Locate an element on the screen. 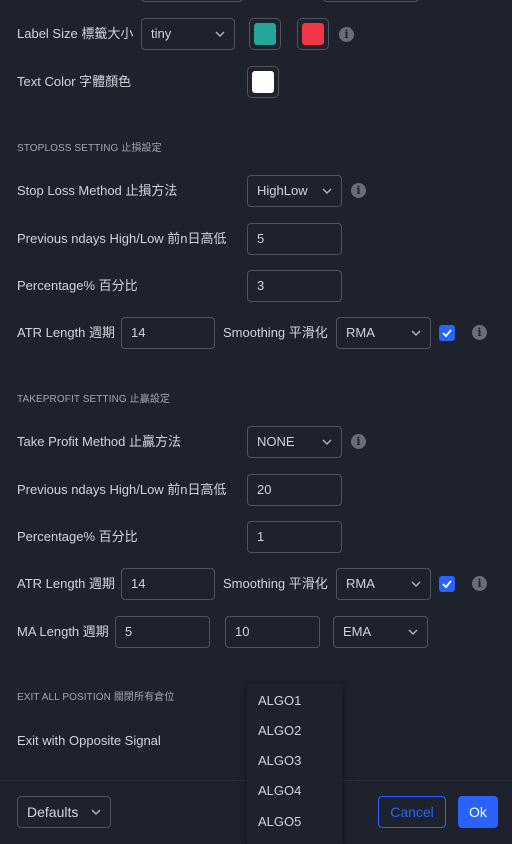 The width and height of the screenshot is (512, 844). stoploss-prev-label: Previous ndays High/Low 前n日高低 is located at coordinates (122, 238).